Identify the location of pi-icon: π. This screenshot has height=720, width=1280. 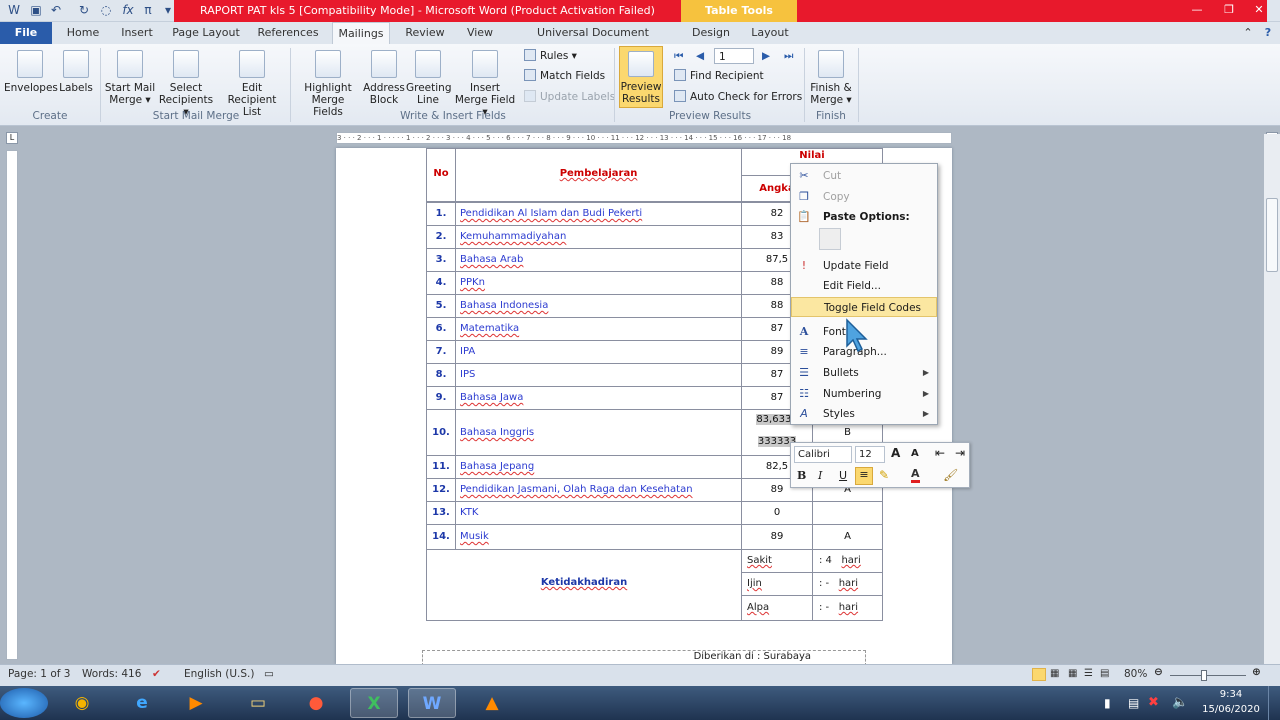
(148, 10).